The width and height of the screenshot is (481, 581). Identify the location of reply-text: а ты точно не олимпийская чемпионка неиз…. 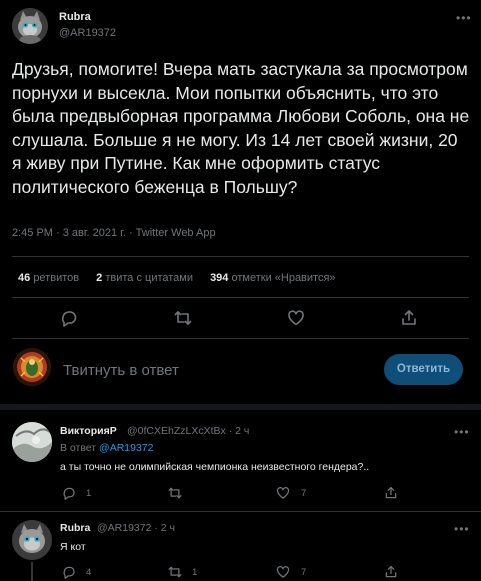
(215, 467).